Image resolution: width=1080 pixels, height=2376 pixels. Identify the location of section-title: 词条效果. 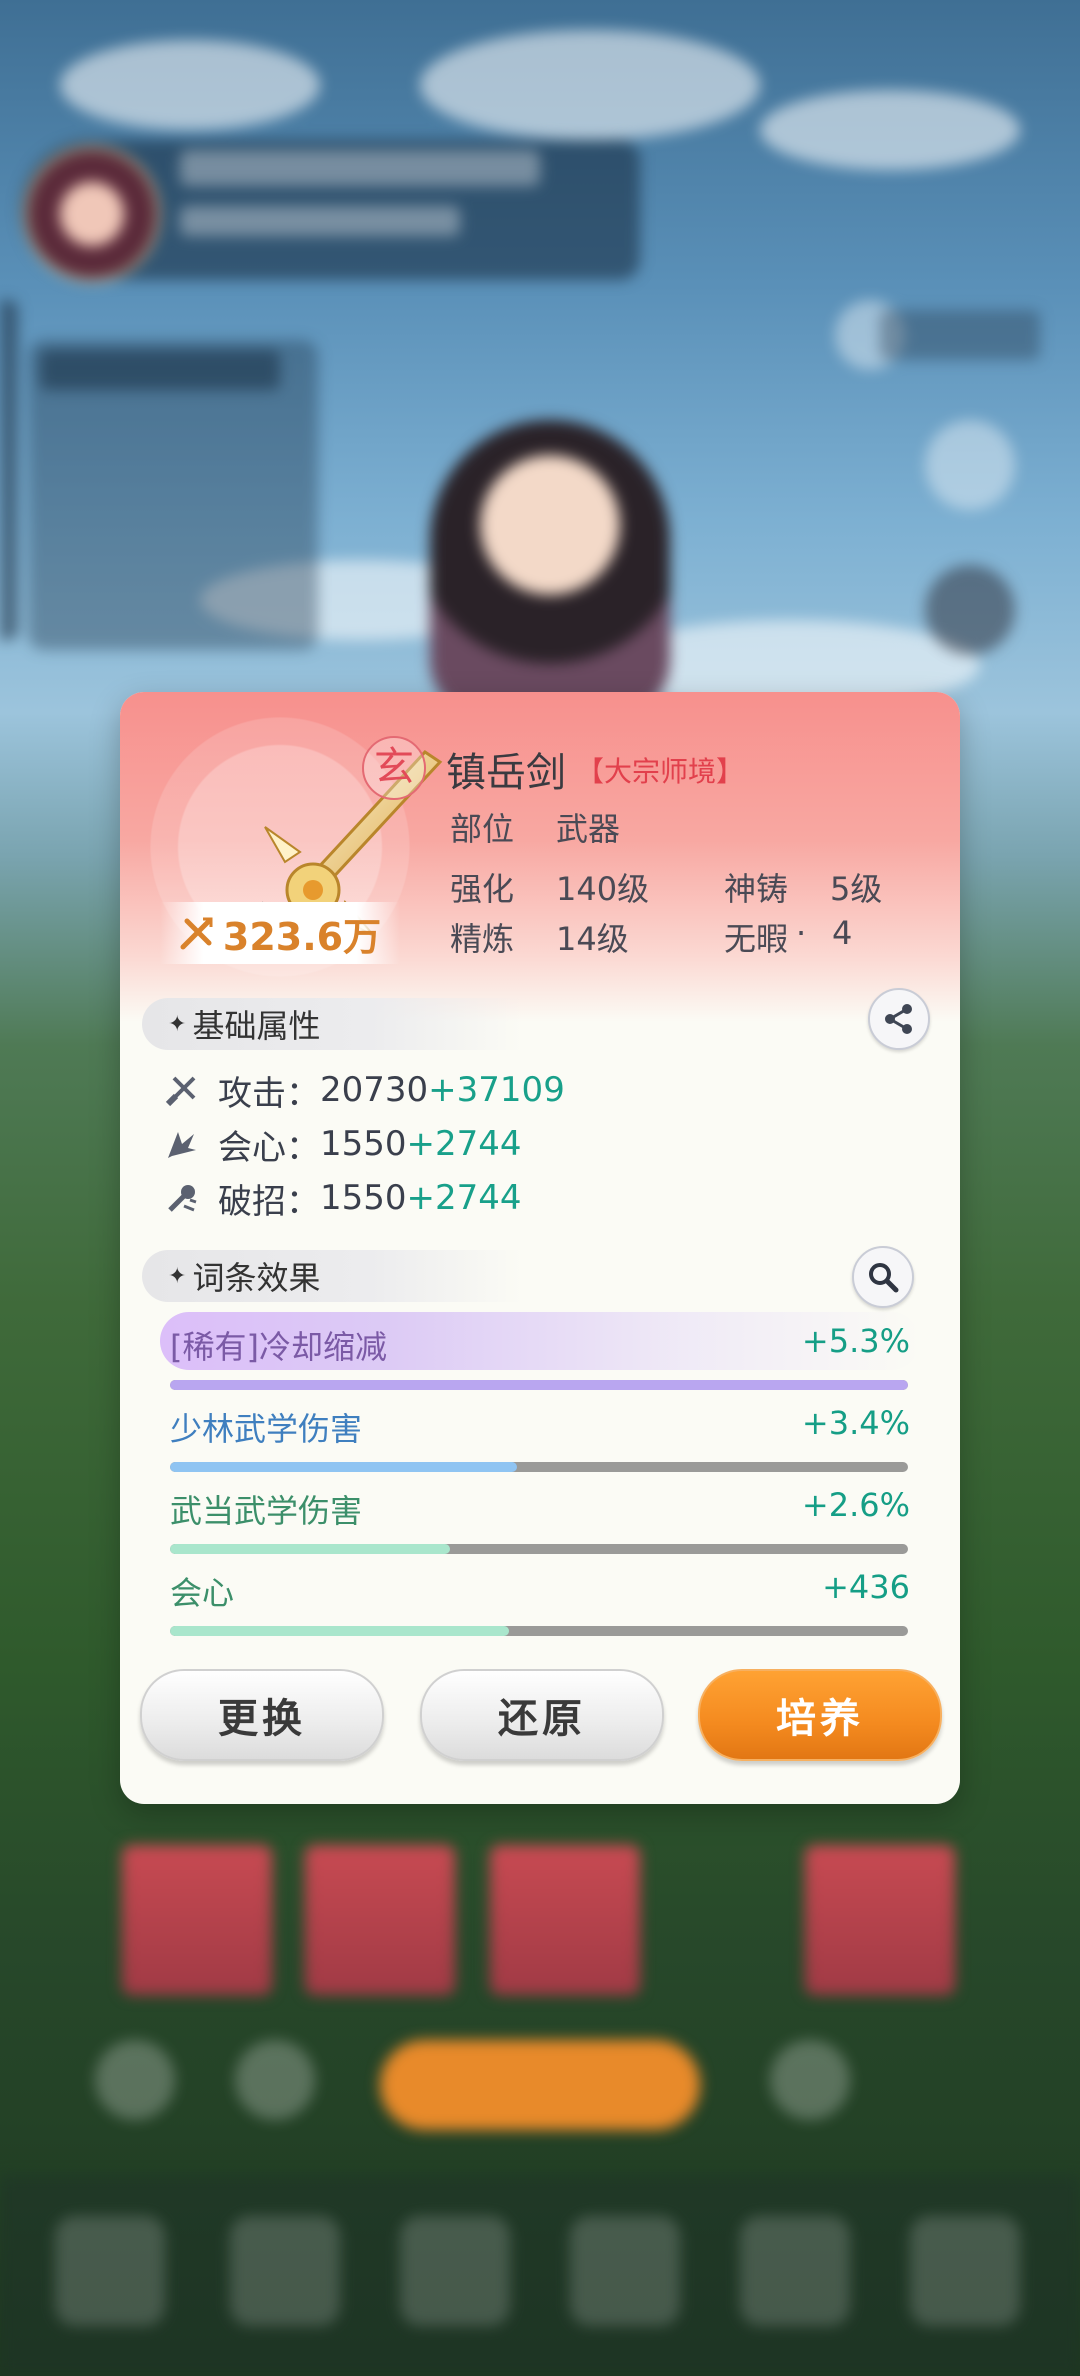
(256, 1278).